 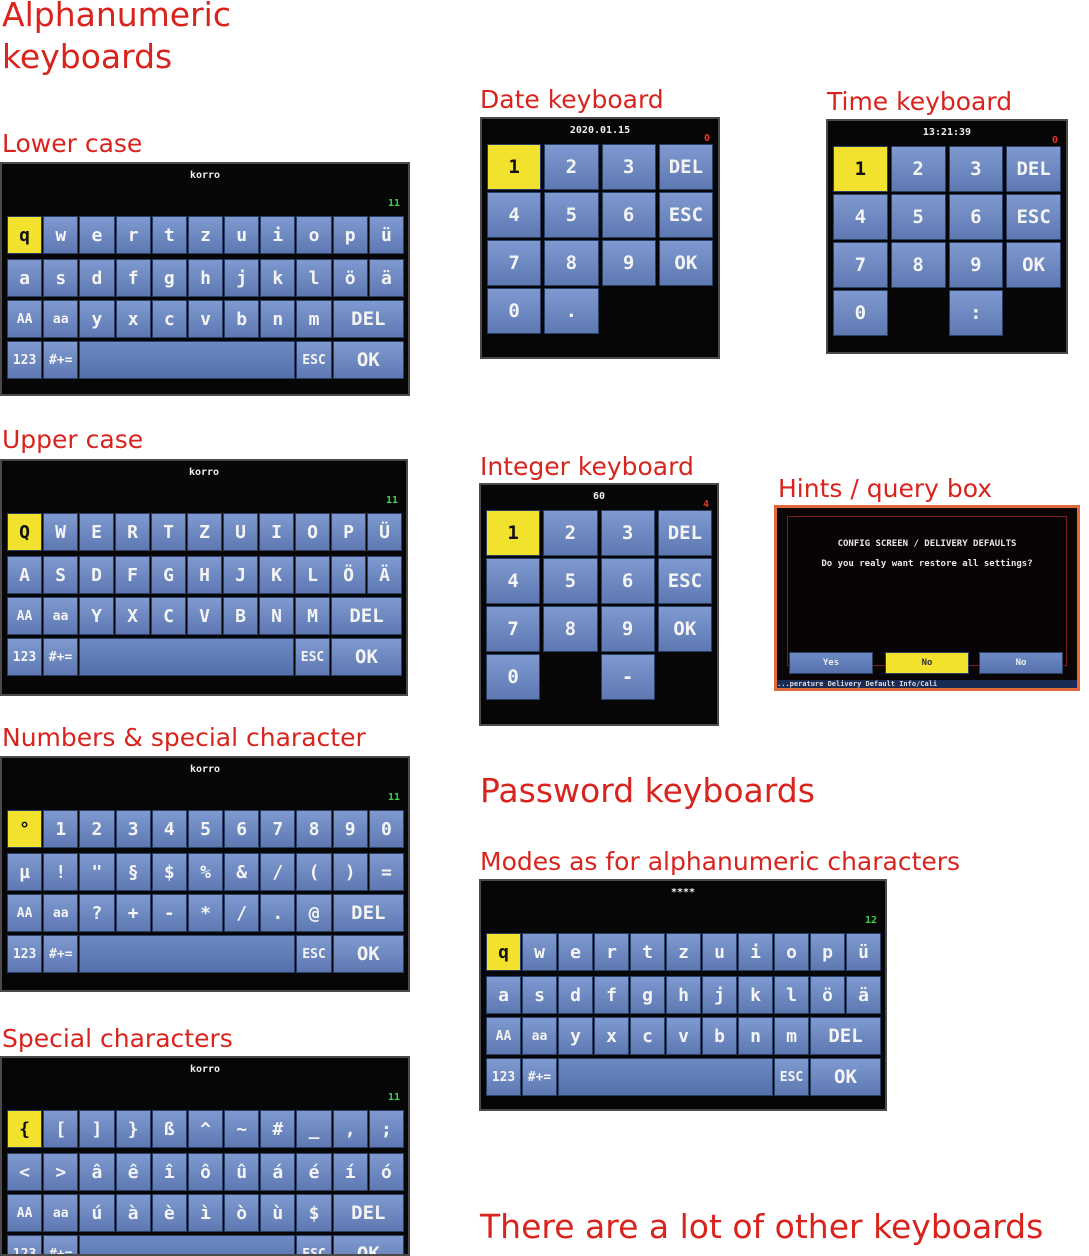 What do you see at coordinates (514, 167) in the screenshot?
I see `key-1: 1` at bounding box center [514, 167].